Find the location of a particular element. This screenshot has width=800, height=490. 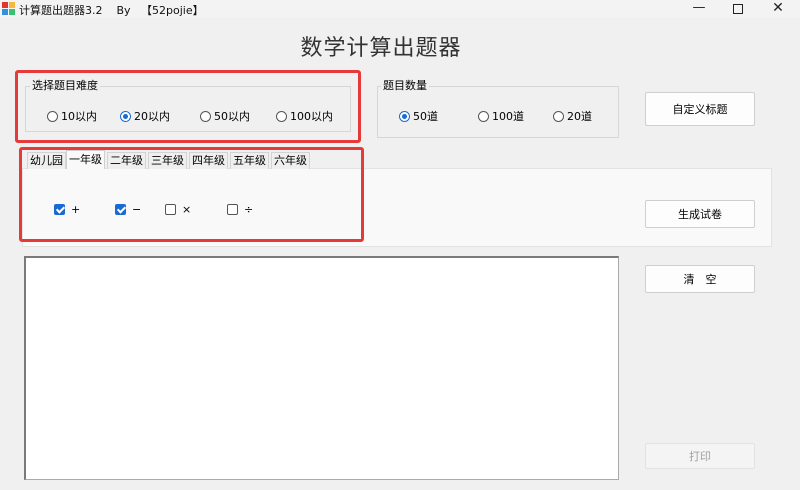

title-bar: 计算题出题器3.2 By 【52pojie】 — ✕ is located at coordinates (400, 9).